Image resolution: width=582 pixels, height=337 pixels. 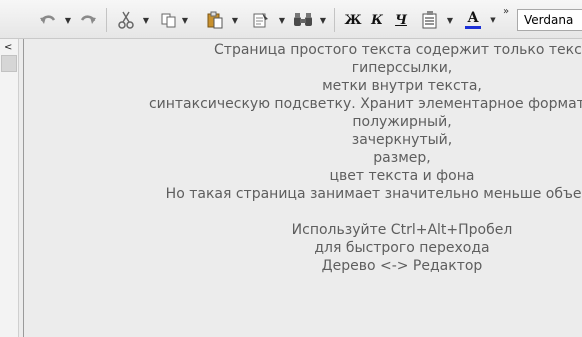 What do you see at coordinates (402, 86) in the screenshot?
I see `editor-line: метки внутри текста,` at bounding box center [402, 86].